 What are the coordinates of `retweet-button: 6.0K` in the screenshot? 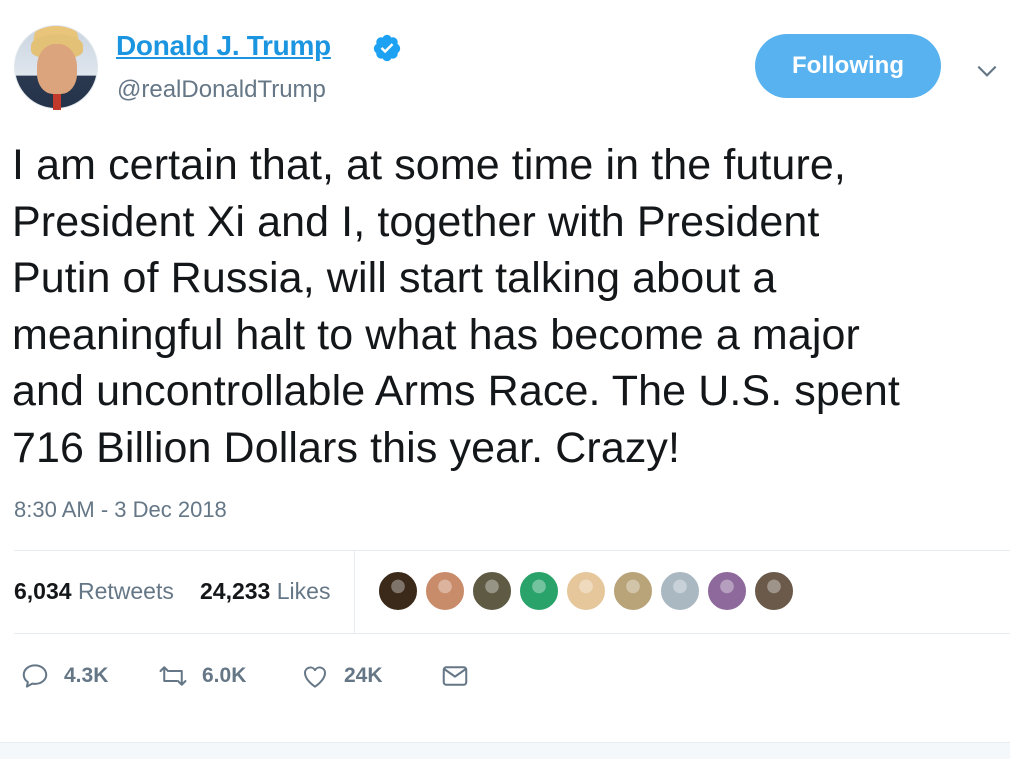 It's located at (202, 676).